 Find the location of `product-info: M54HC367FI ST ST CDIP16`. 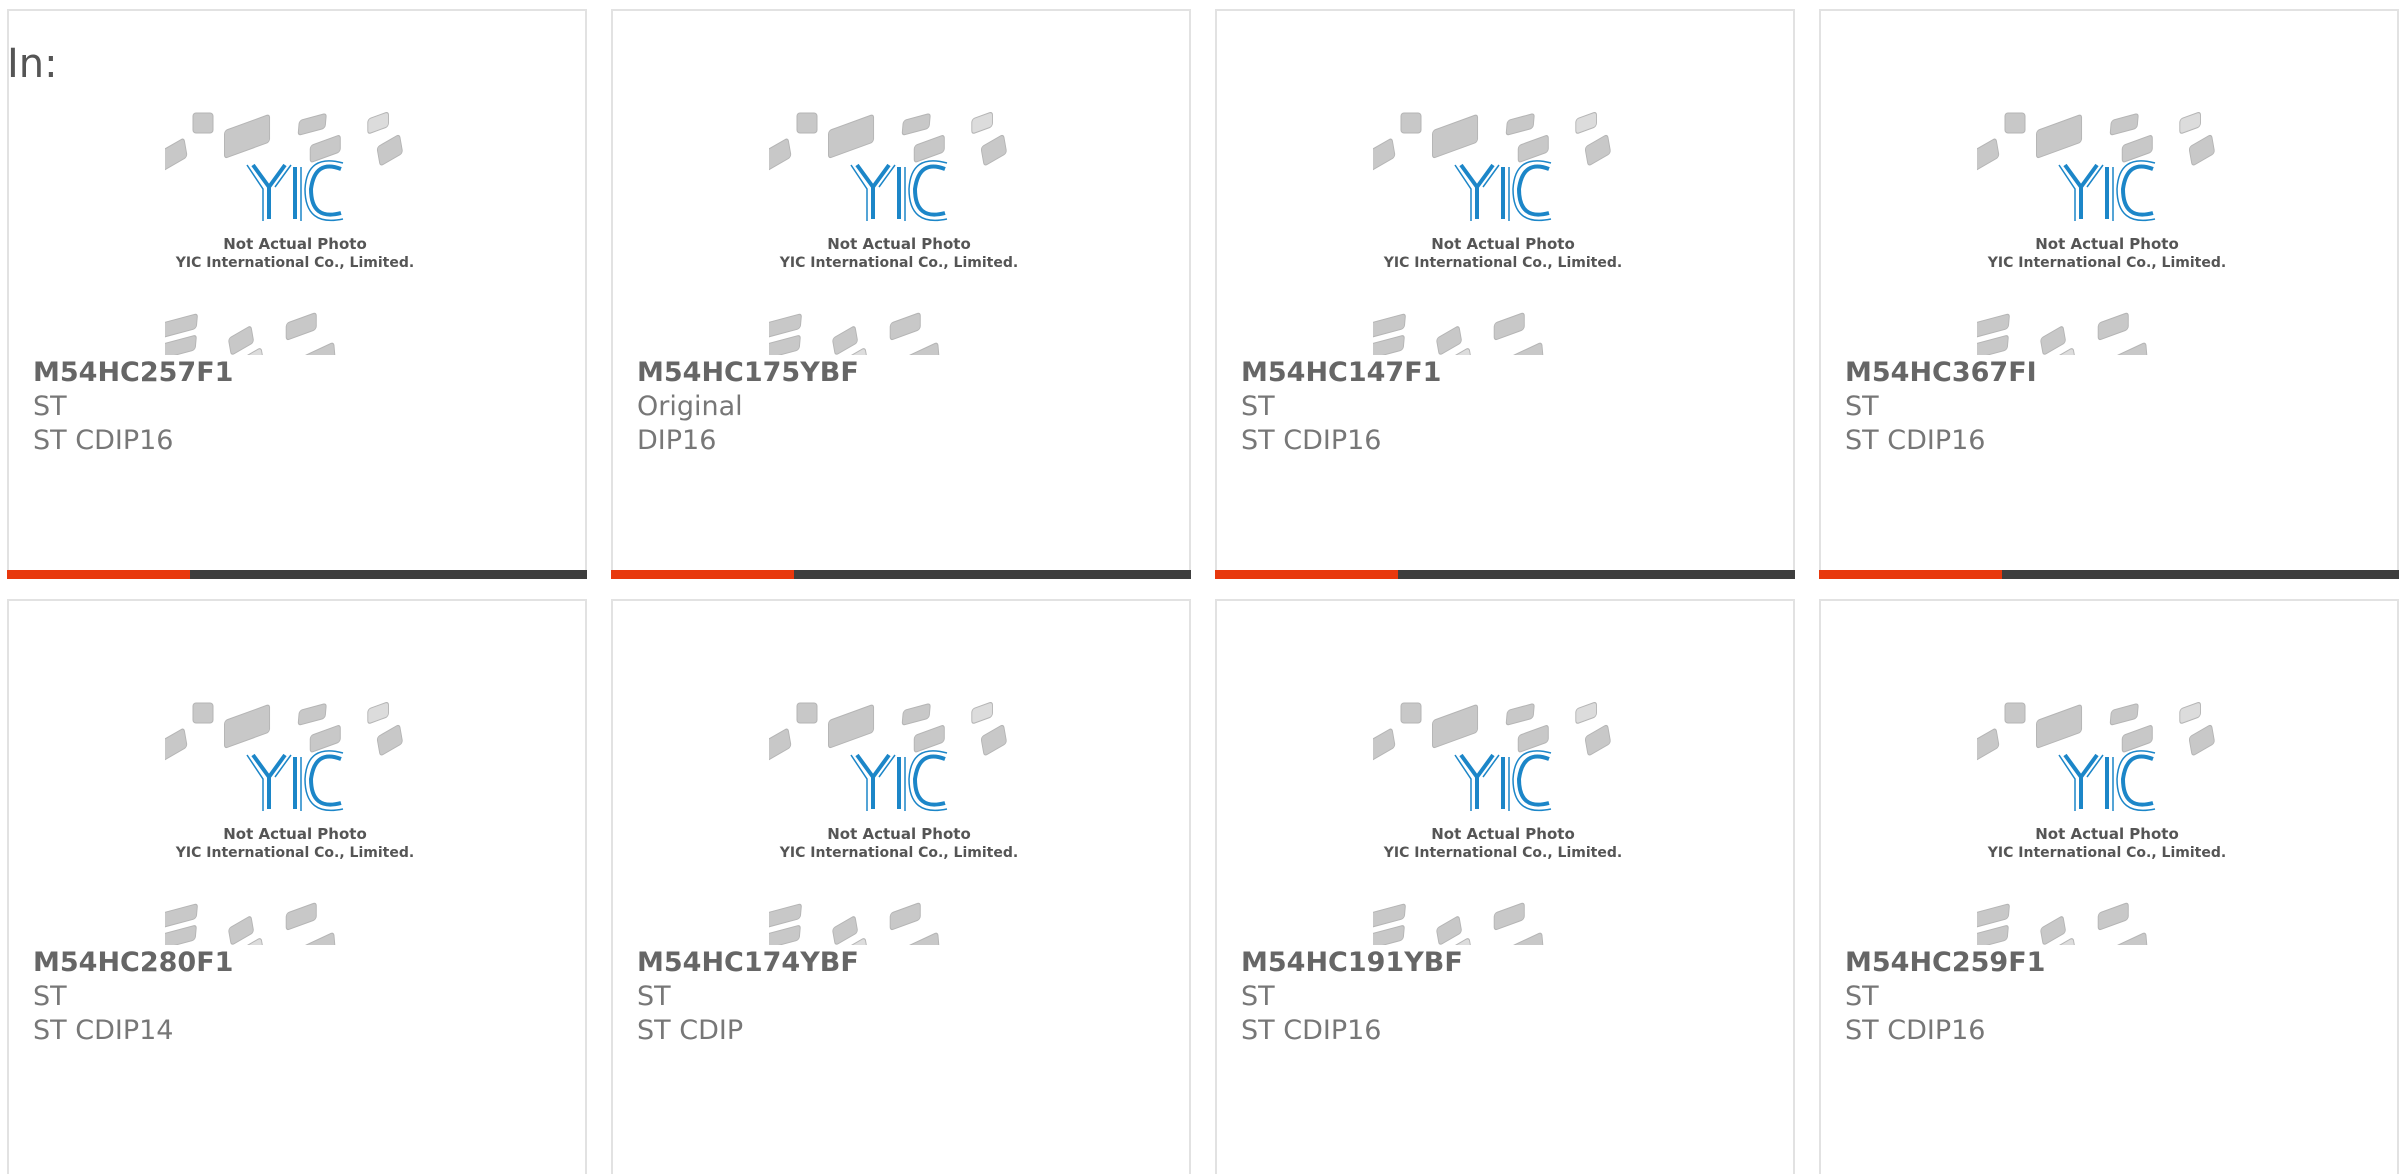

product-info: M54HC367FI ST ST CDIP16 is located at coordinates (1941, 407).